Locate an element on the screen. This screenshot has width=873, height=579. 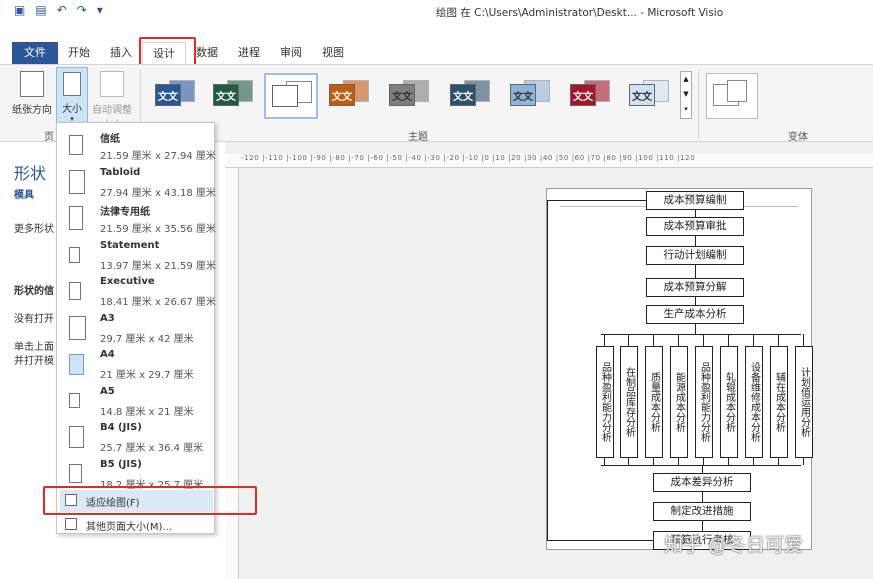
page-size-item: Tabloid 27.94 厘米 x 43.18 厘米 is located at coordinates (136, 182).